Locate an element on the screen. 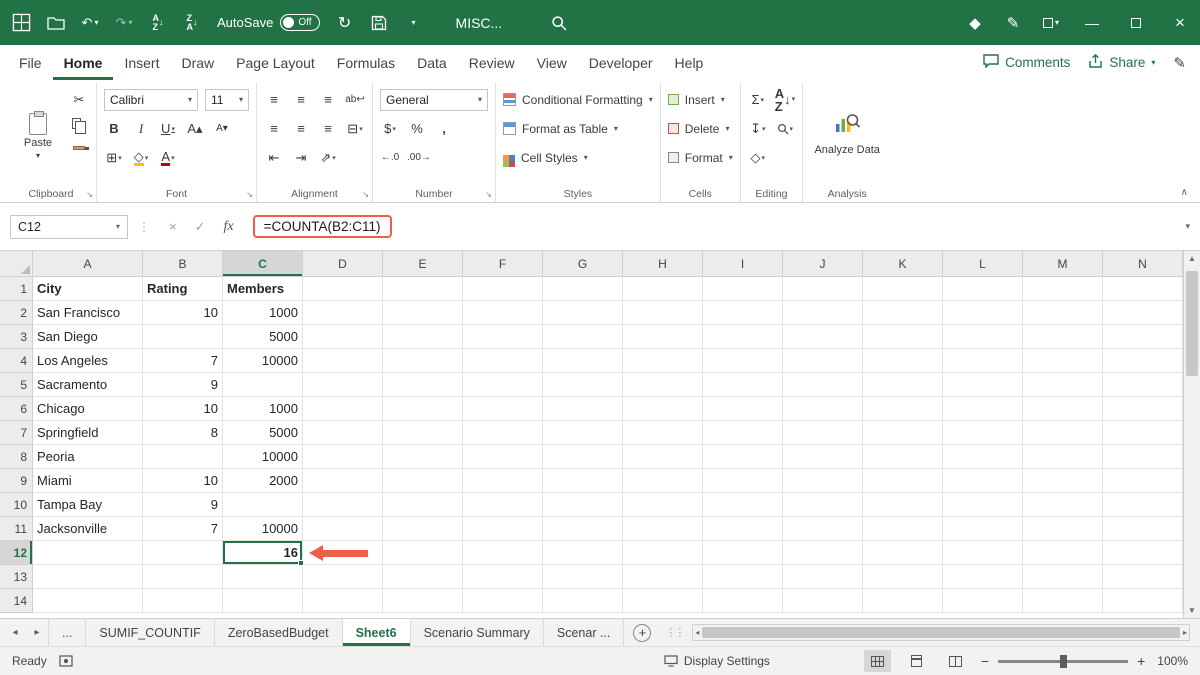 Image resolution: width=1200 pixels, height=675 pixels. cell-H4 is located at coordinates (663, 361).